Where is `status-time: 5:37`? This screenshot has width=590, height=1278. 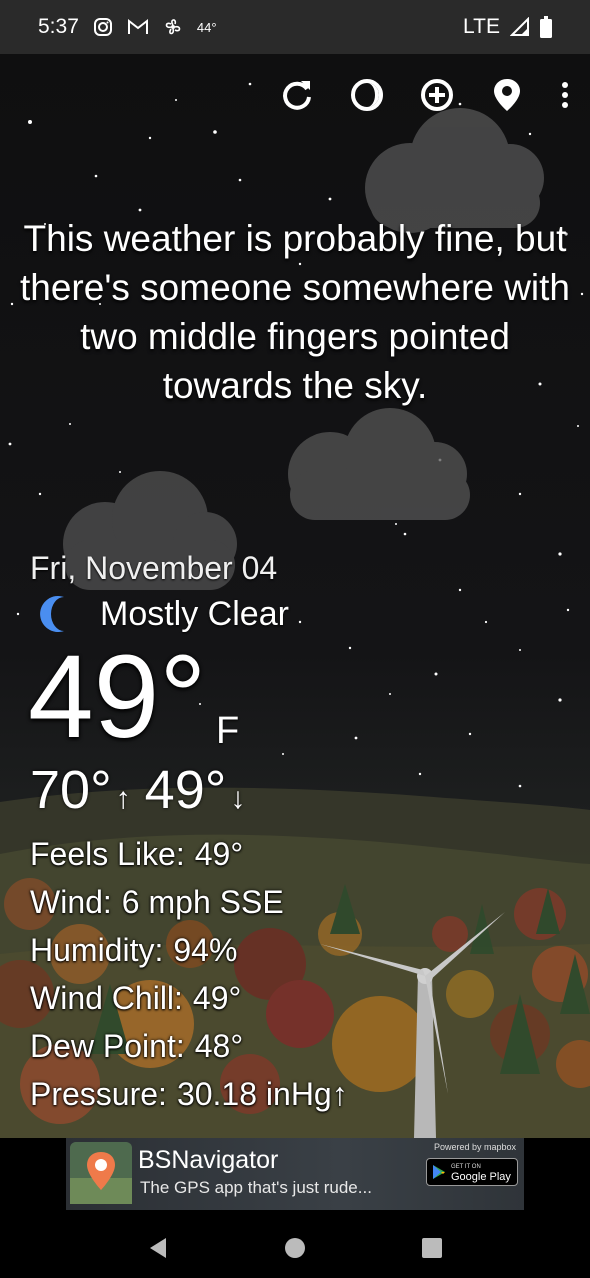
status-time: 5:37 is located at coordinates (58, 26).